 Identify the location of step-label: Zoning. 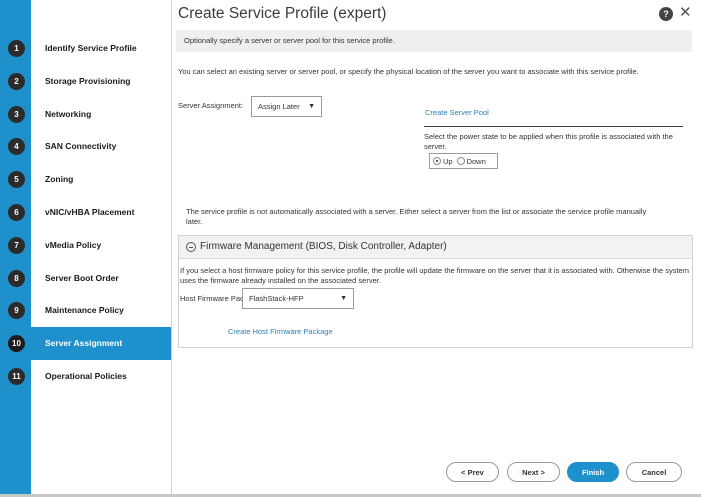
(59, 179).